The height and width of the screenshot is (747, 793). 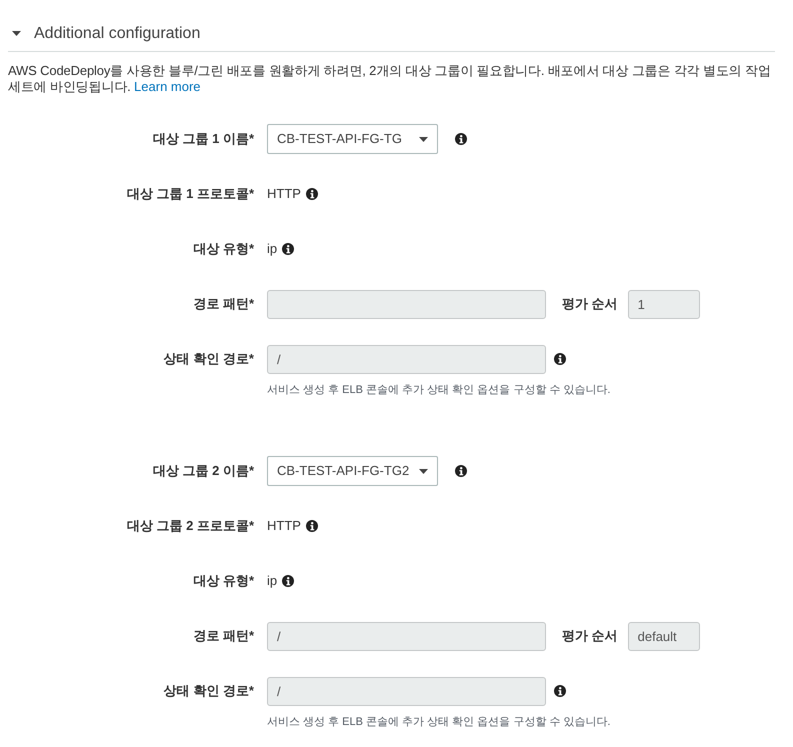 I want to click on learn-more-link: Learn more, so click(x=167, y=86).